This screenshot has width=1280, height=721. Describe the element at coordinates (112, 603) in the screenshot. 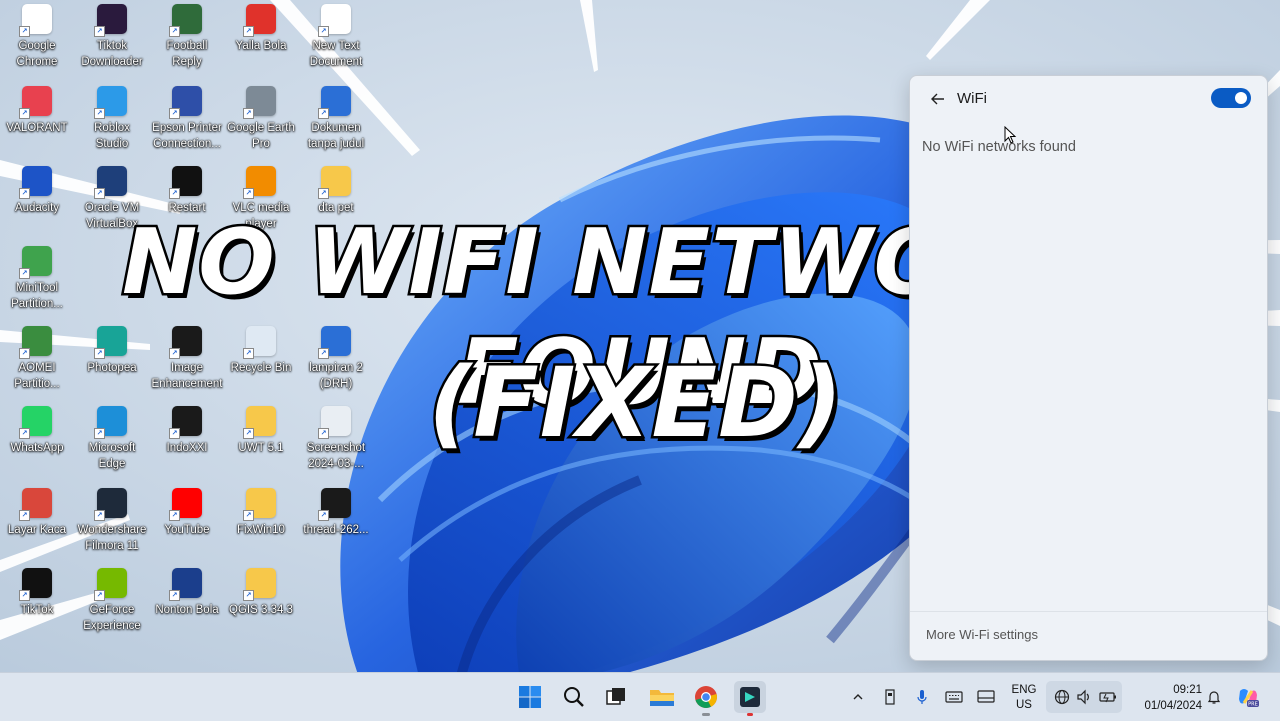

I see `desktop-icon: ↗ GeForce Experience` at that location.